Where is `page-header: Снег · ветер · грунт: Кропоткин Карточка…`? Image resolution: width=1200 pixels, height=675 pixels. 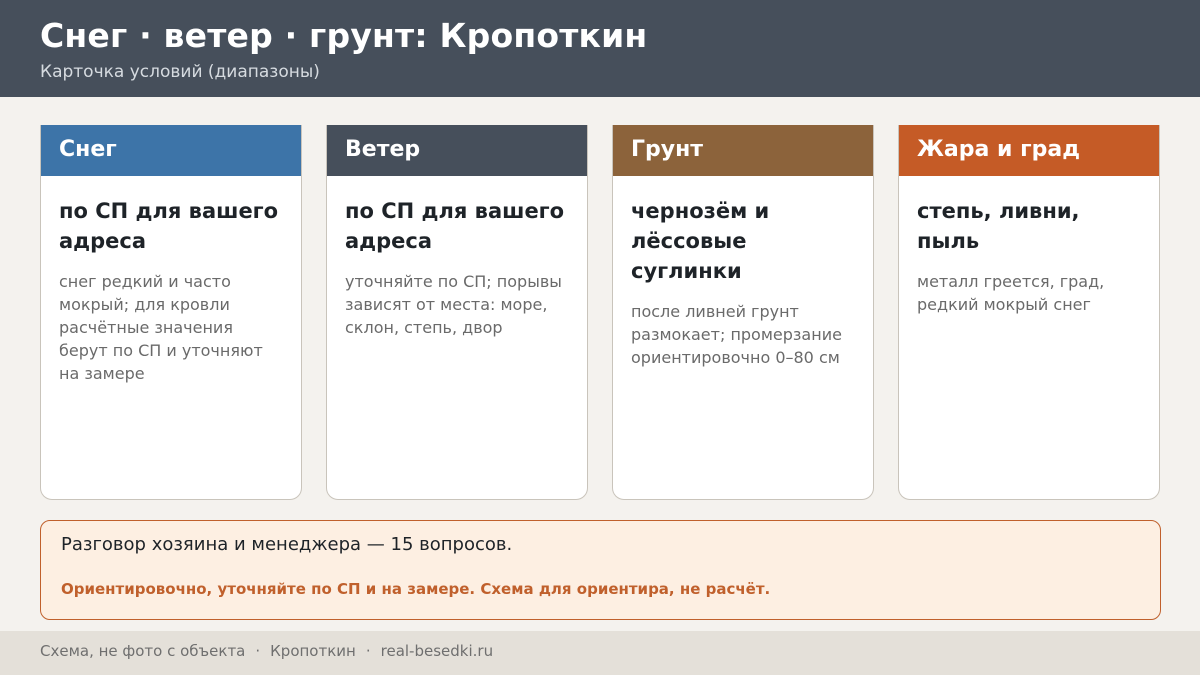 page-header: Снег · ветер · грунт: Кропоткин Карточка… is located at coordinates (600, 48).